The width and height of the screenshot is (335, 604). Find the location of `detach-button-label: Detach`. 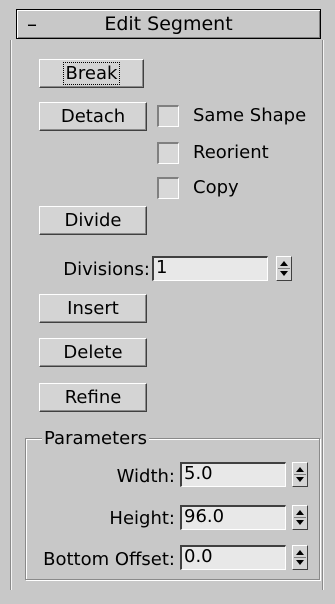

detach-button-label: Detach is located at coordinates (93, 116).